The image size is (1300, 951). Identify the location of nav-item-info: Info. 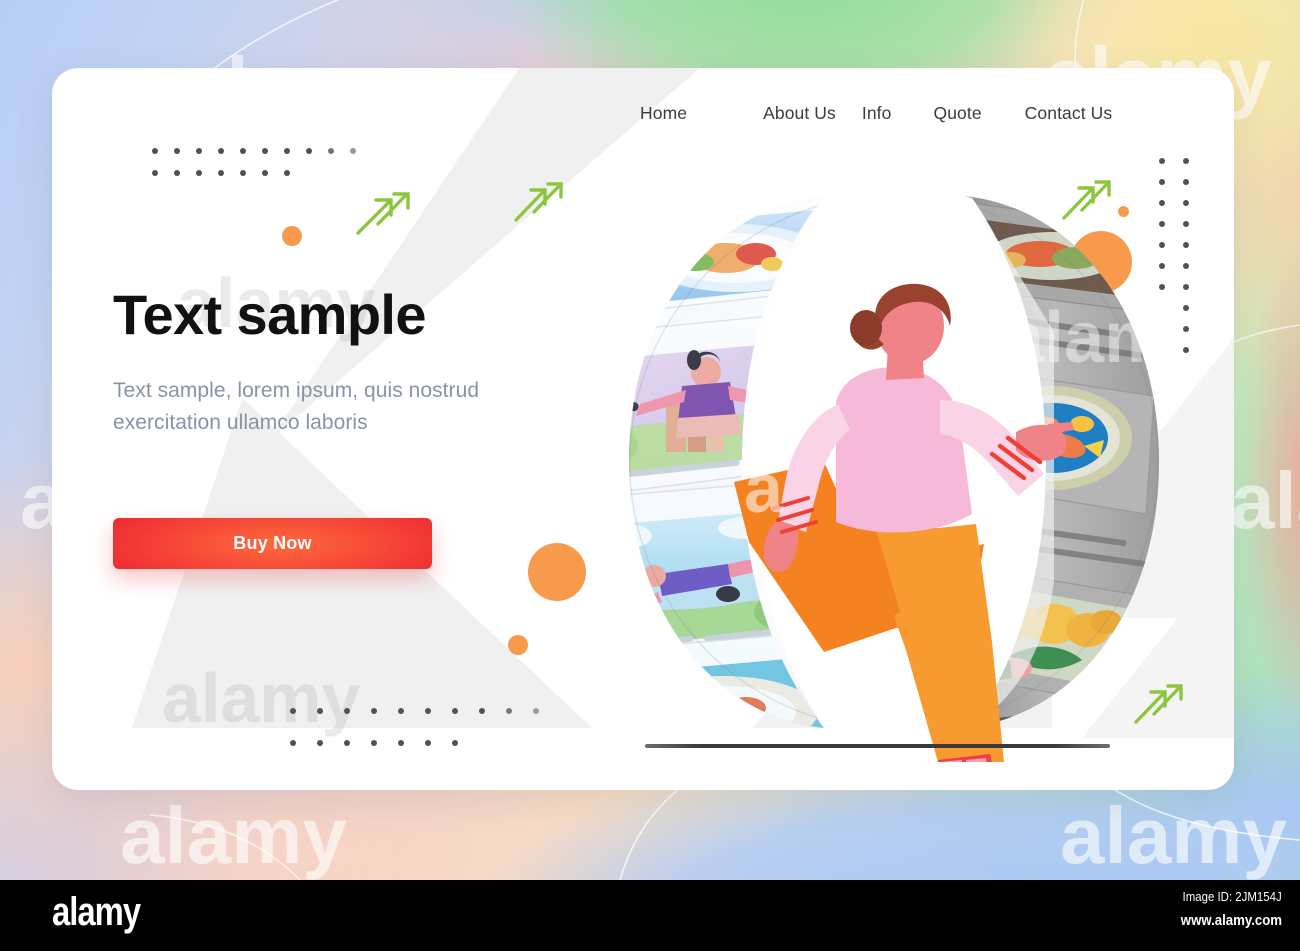
(877, 113).